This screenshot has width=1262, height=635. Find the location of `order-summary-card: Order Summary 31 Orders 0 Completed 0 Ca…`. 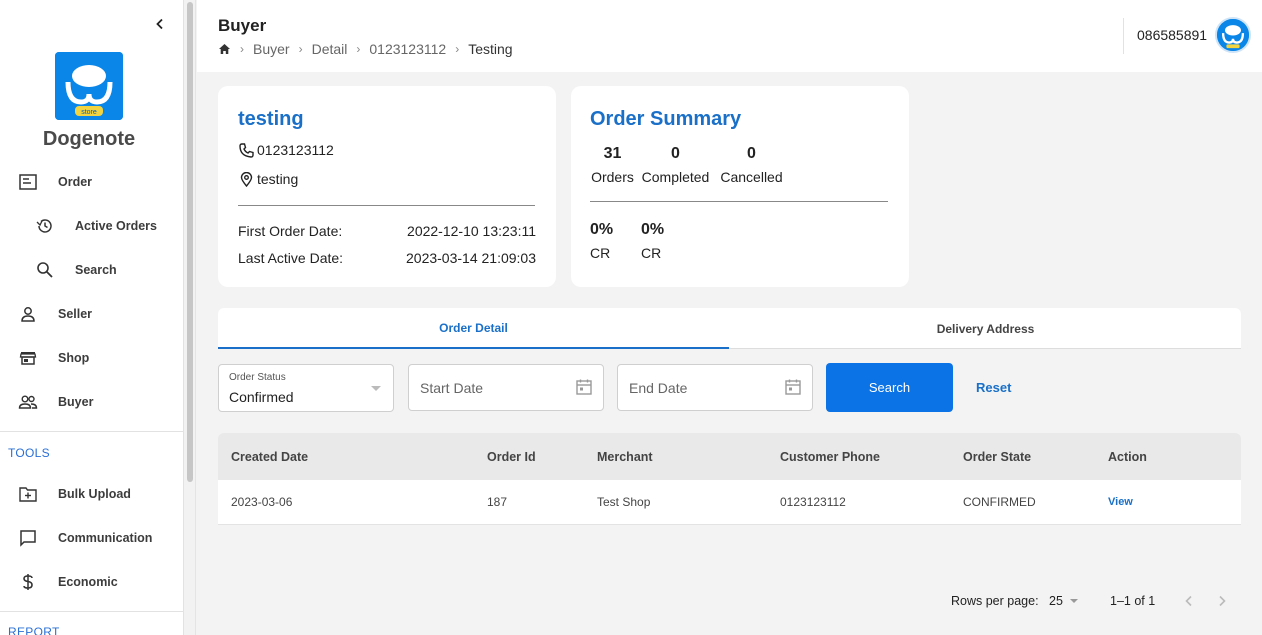

order-summary-card: Order Summary 31 Orders 0 Completed 0 Ca… is located at coordinates (740, 186).